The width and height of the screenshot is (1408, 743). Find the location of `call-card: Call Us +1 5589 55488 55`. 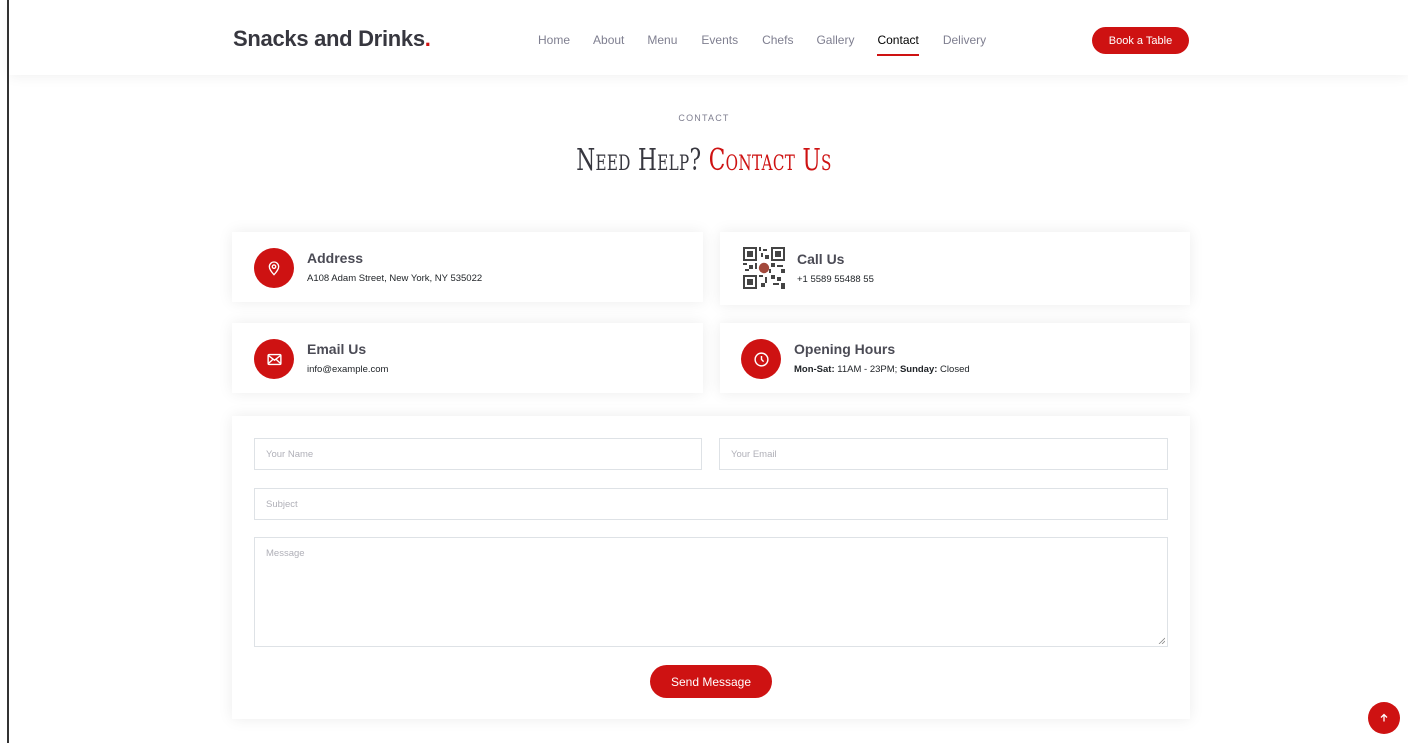

call-card: Call Us +1 5589 55488 55 is located at coordinates (955, 268).